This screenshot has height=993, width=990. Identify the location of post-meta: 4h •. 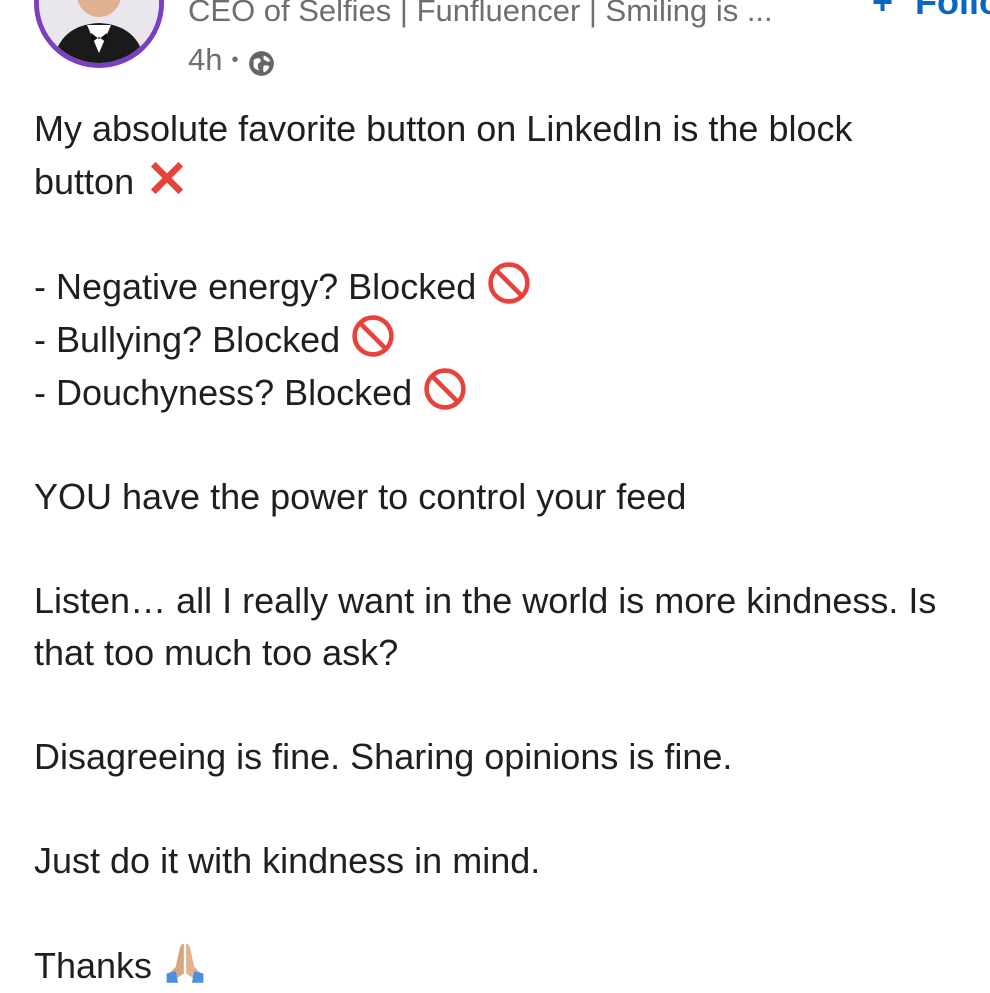
(231, 60).